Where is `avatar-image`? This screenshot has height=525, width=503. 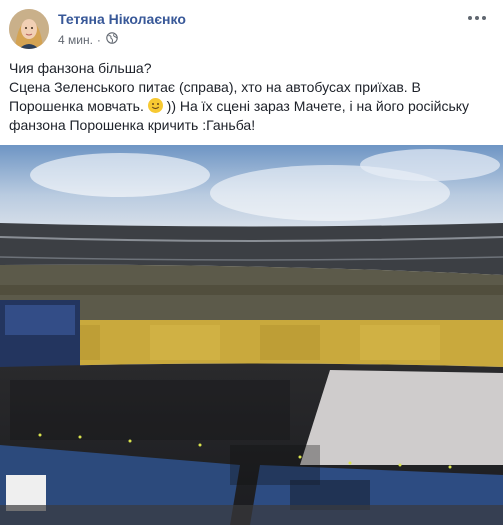
avatar-image is located at coordinates (29, 29).